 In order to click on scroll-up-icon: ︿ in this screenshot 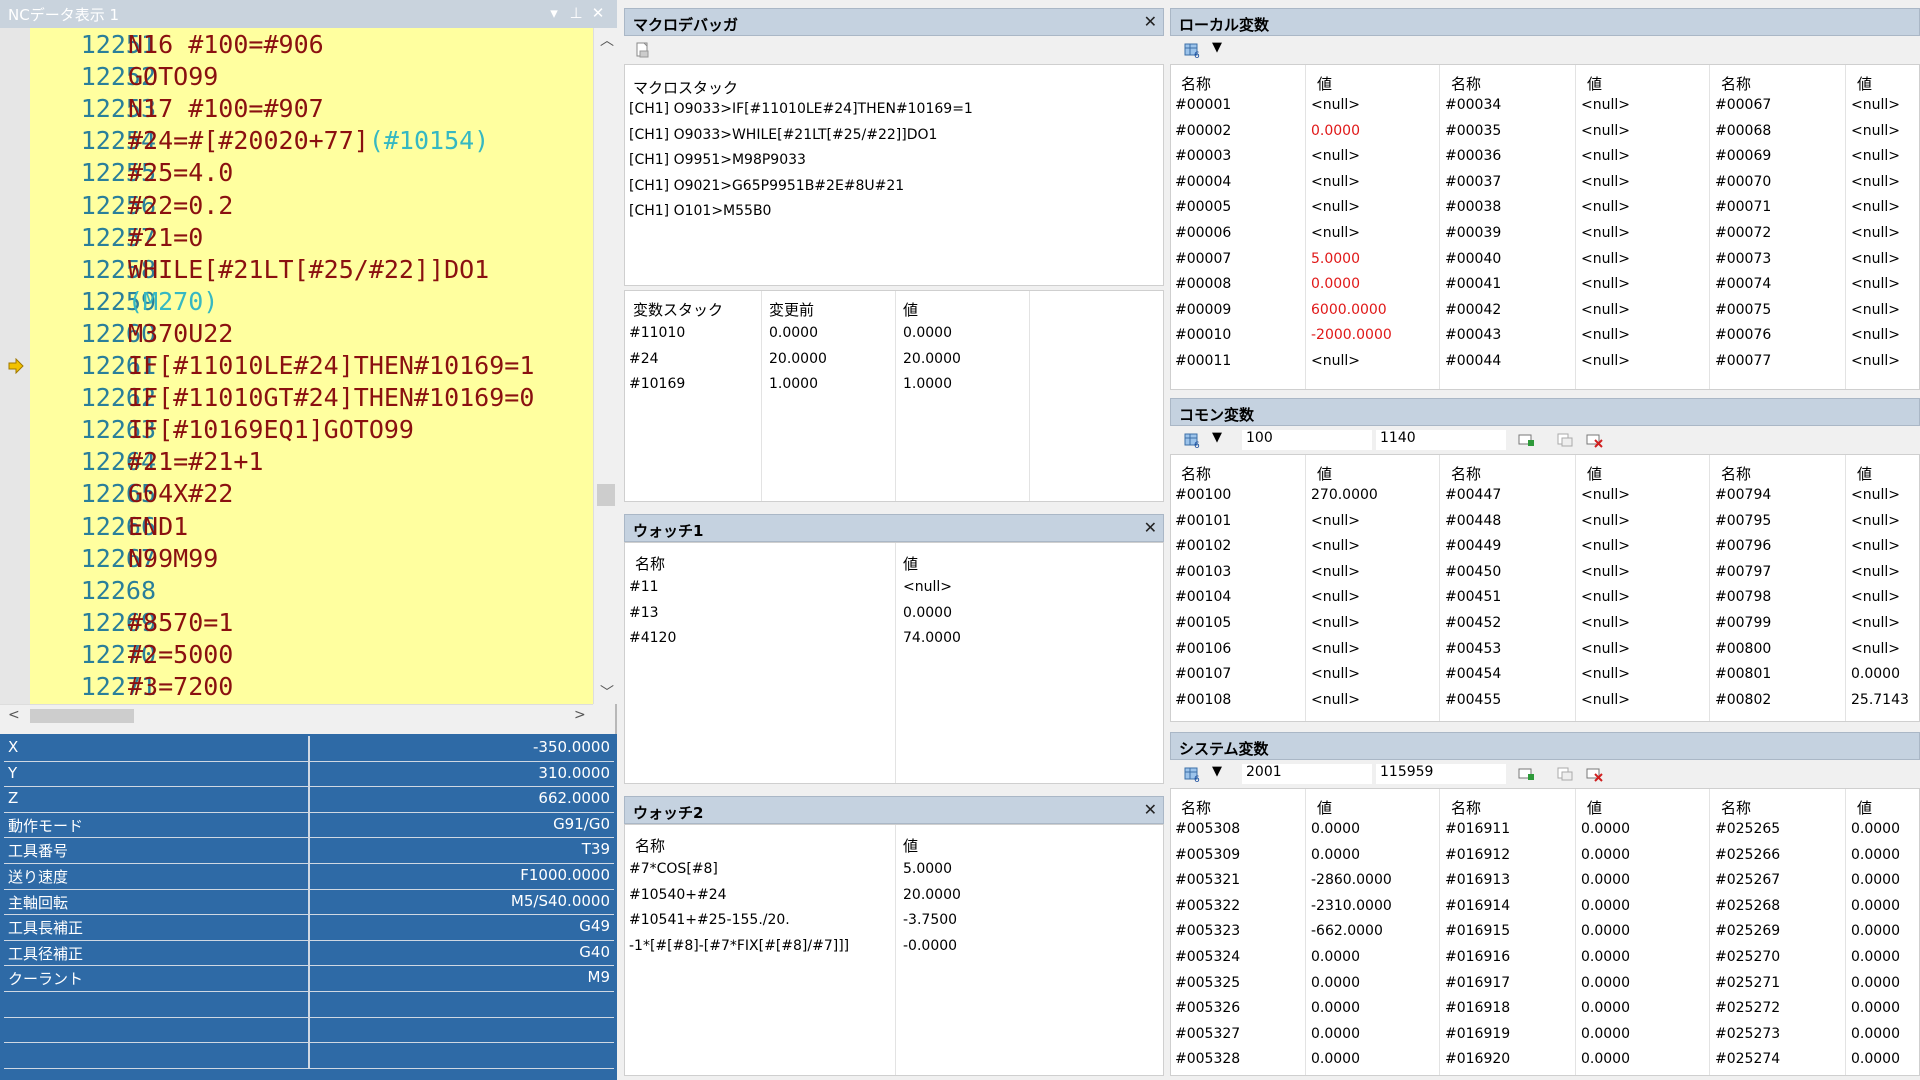, I will do `click(607, 40)`.